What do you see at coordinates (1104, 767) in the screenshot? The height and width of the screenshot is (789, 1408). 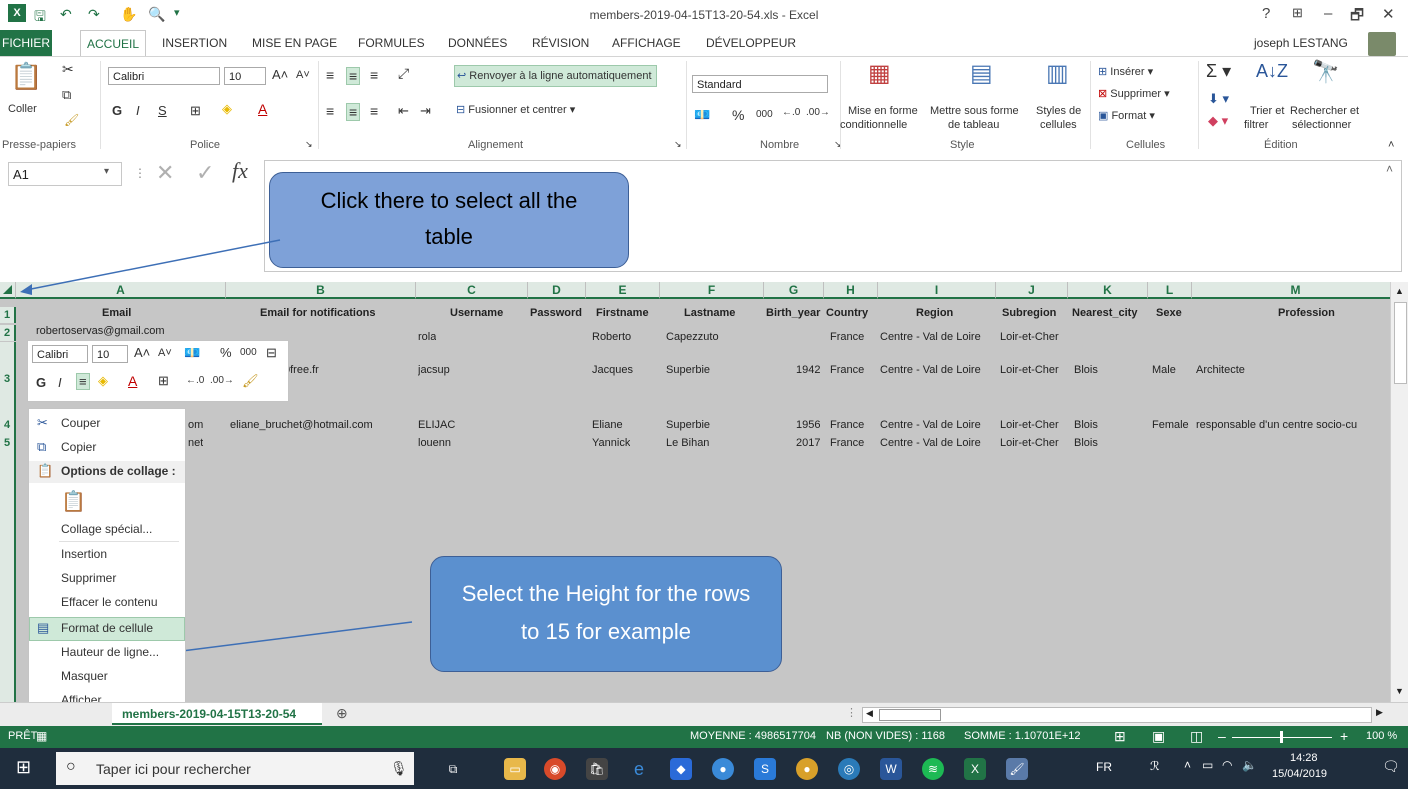 I see `language-indicator: FR` at bounding box center [1104, 767].